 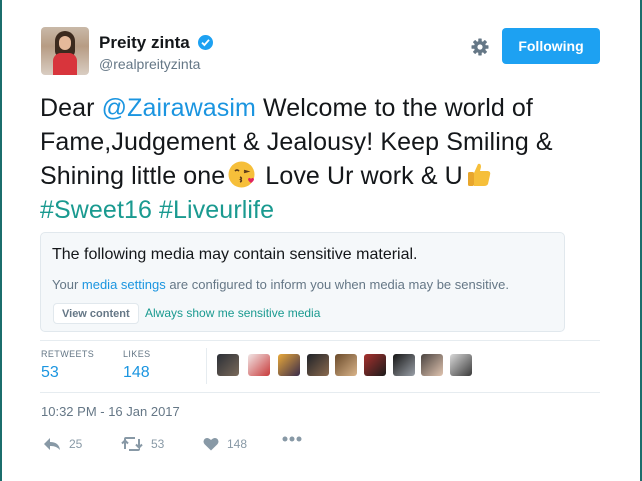 What do you see at coordinates (232, 313) in the screenshot?
I see `always-show-sensitive-link: Always show me sensitive media` at bounding box center [232, 313].